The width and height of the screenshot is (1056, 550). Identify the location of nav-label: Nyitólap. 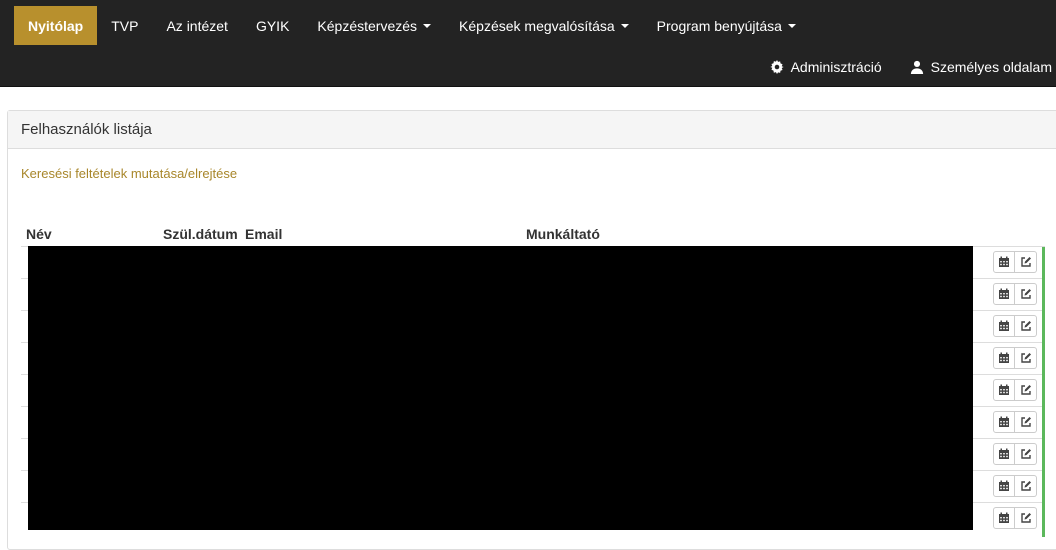
(56, 25).